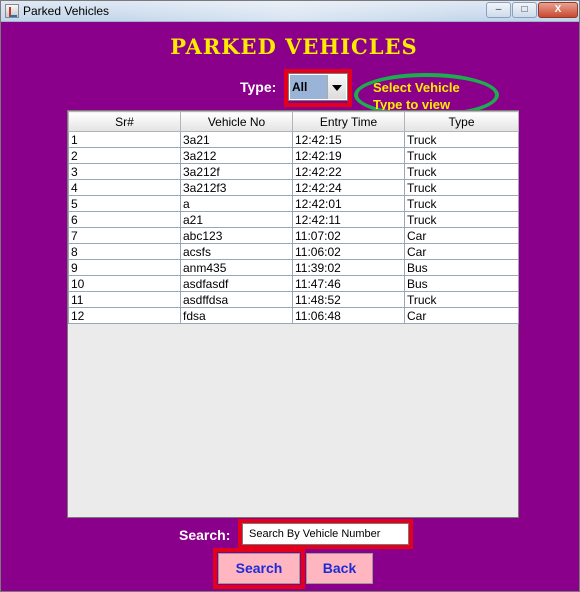  Describe the element at coordinates (12, 11) in the screenshot. I see `java-app-icon` at that location.